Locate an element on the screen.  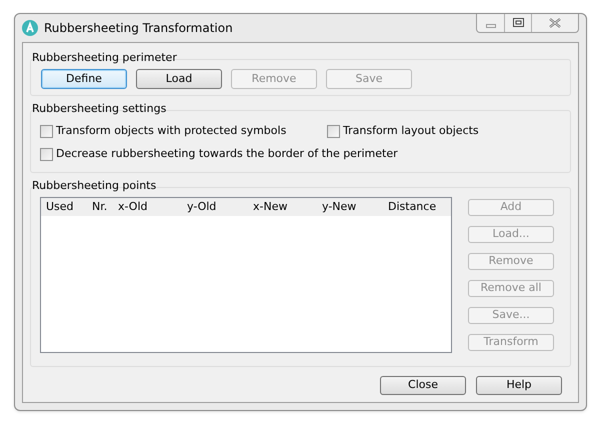
column-header: Nr. is located at coordinates (105, 207).